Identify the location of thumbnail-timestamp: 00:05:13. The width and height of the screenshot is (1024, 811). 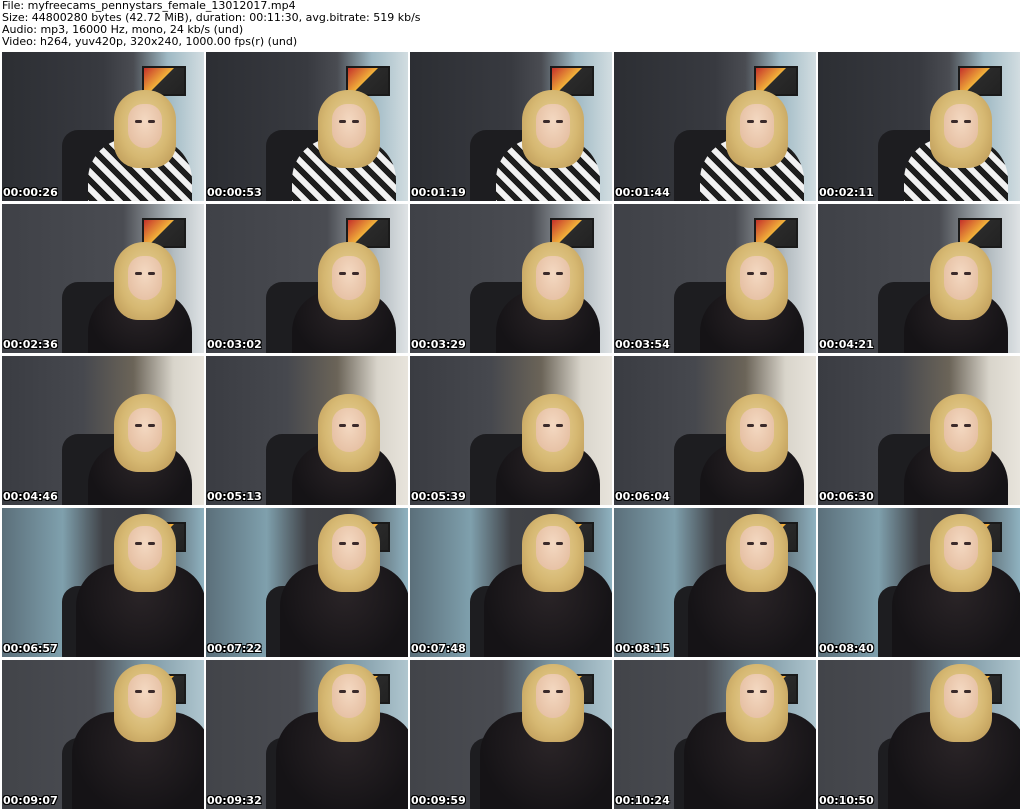
(234, 496).